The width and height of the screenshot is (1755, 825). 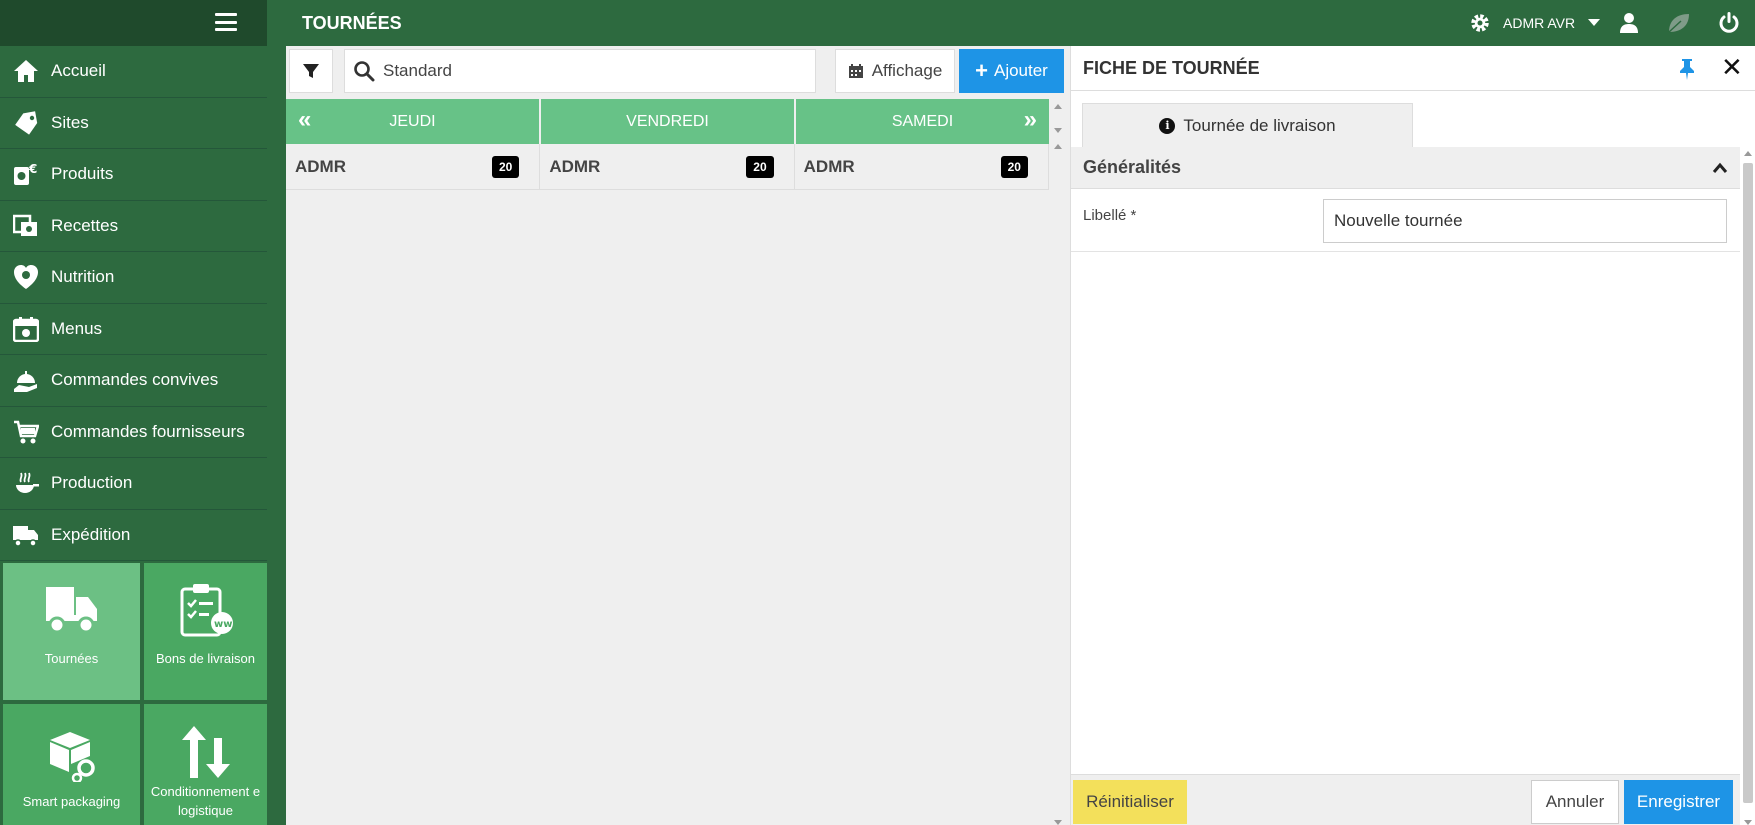 I want to click on sidebar-item-label: Production, so click(x=92, y=483).